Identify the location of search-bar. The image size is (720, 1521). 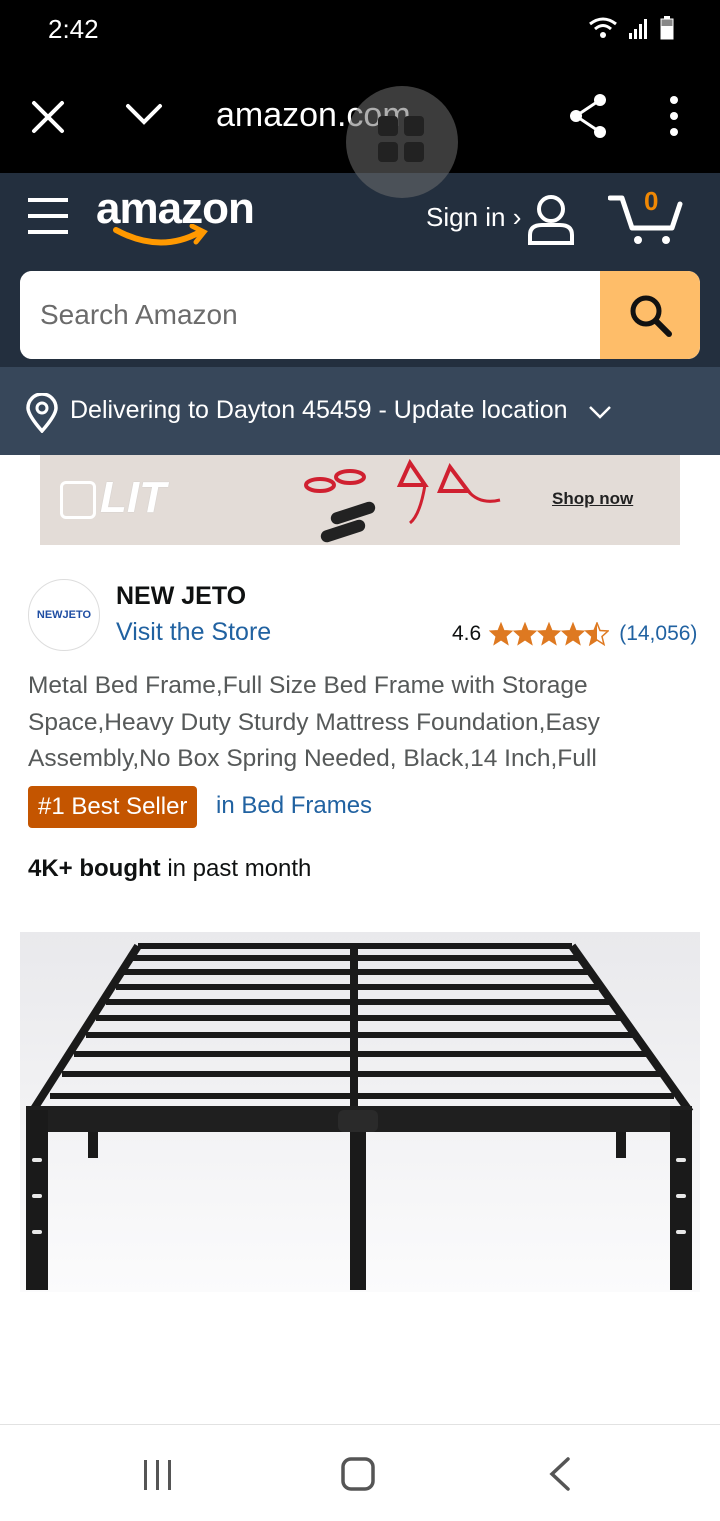
(360, 315).